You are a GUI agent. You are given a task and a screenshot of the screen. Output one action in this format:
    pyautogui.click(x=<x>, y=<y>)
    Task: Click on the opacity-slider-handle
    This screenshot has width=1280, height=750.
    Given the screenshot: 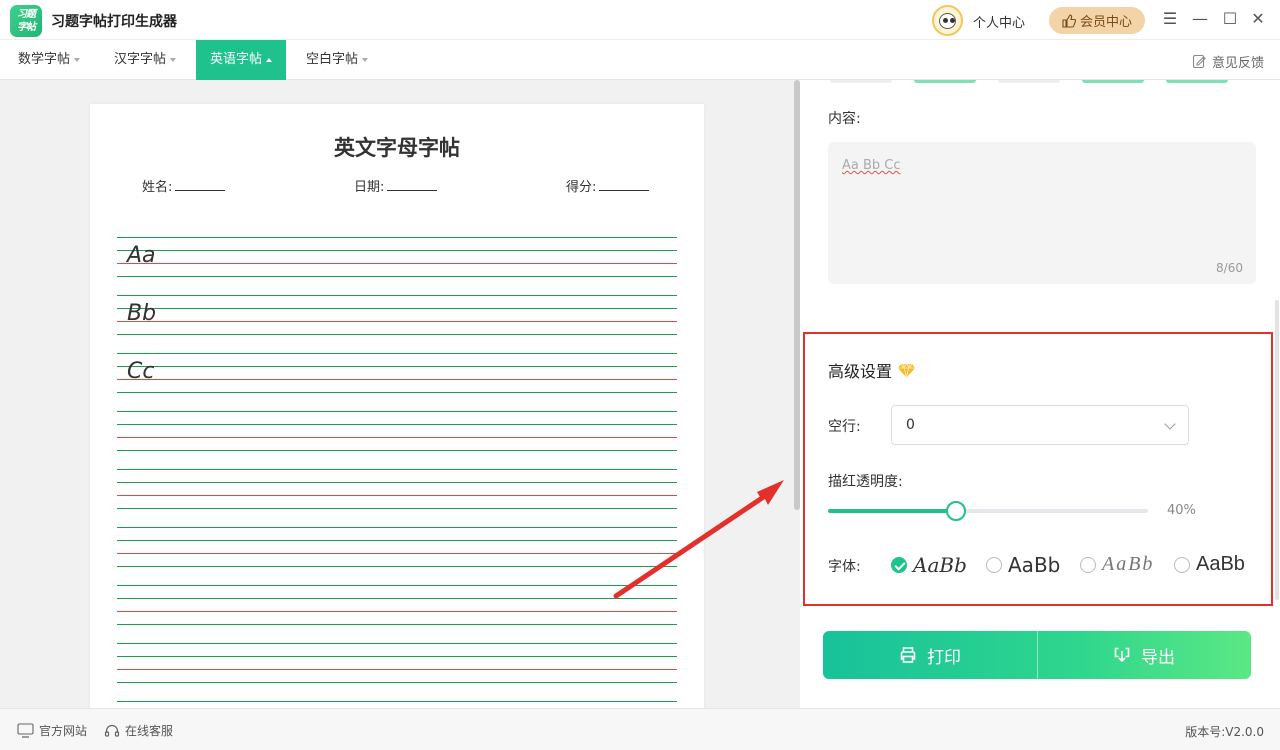 What is the action you would take?
    pyautogui.click(x=956, y=511)
    